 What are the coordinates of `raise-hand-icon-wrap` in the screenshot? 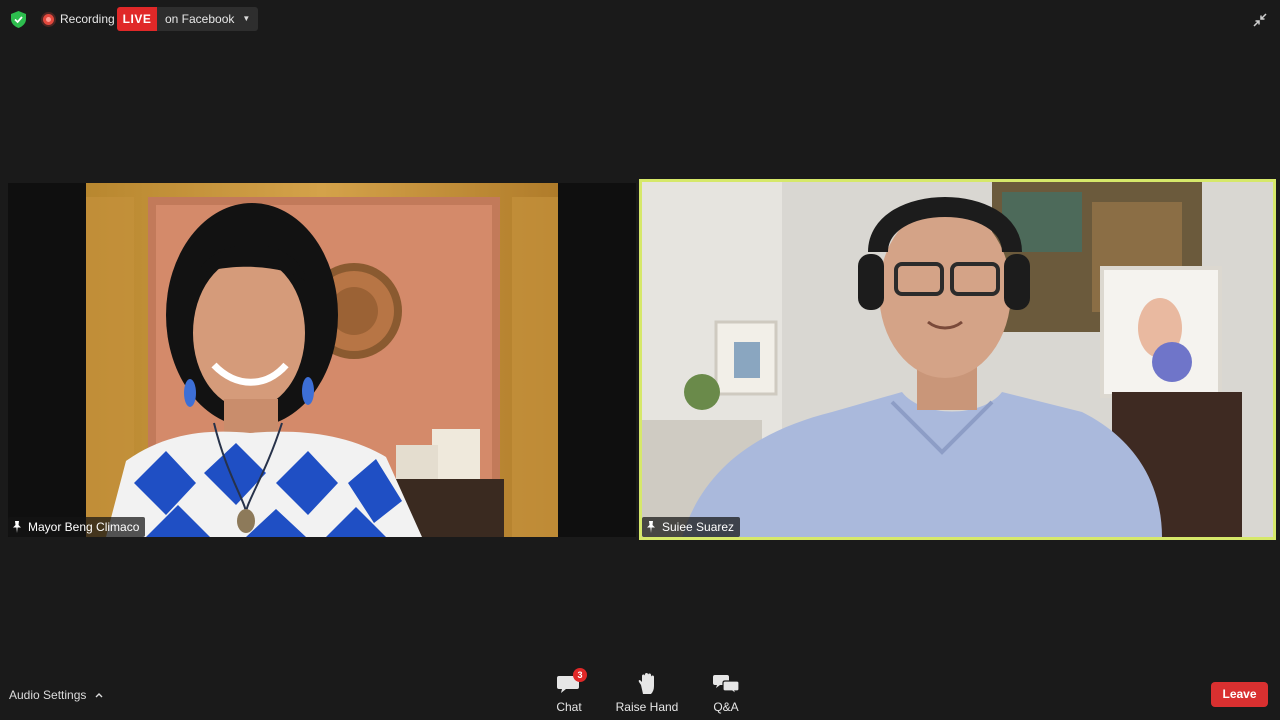 It's located at (647, 685).